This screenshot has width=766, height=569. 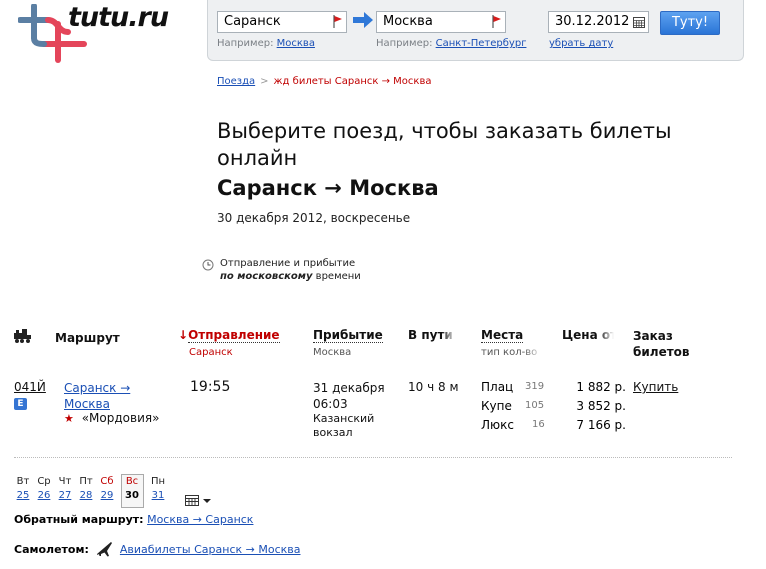 I want to click on departure-time: 19:55, so click(x=210, y=387).